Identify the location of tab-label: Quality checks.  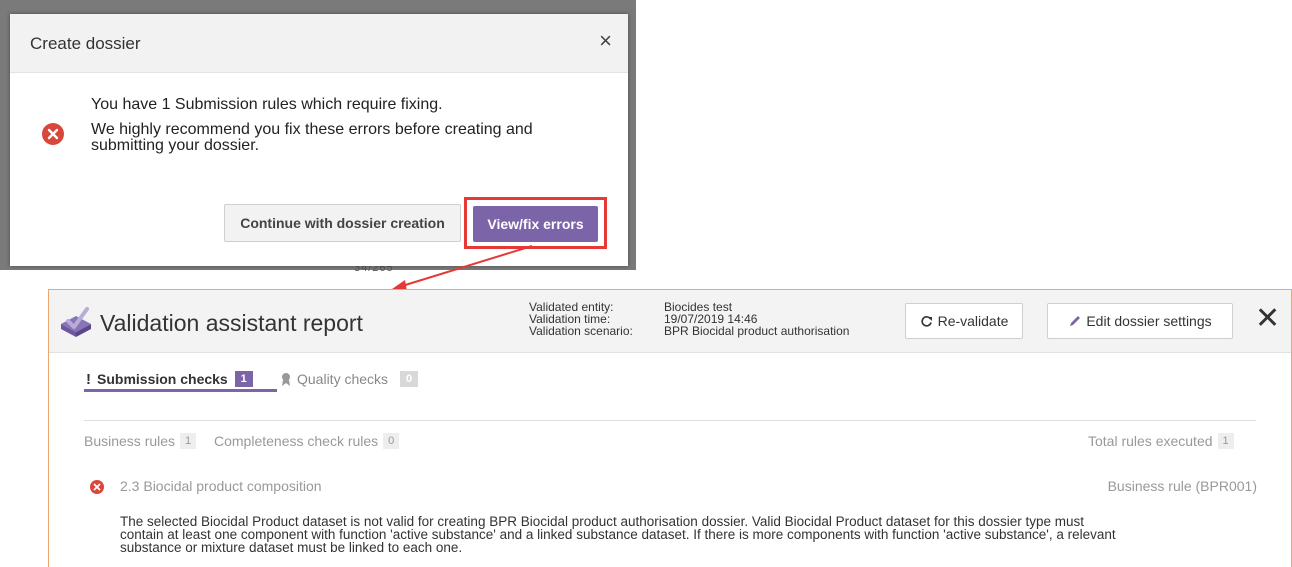
(343, 379).